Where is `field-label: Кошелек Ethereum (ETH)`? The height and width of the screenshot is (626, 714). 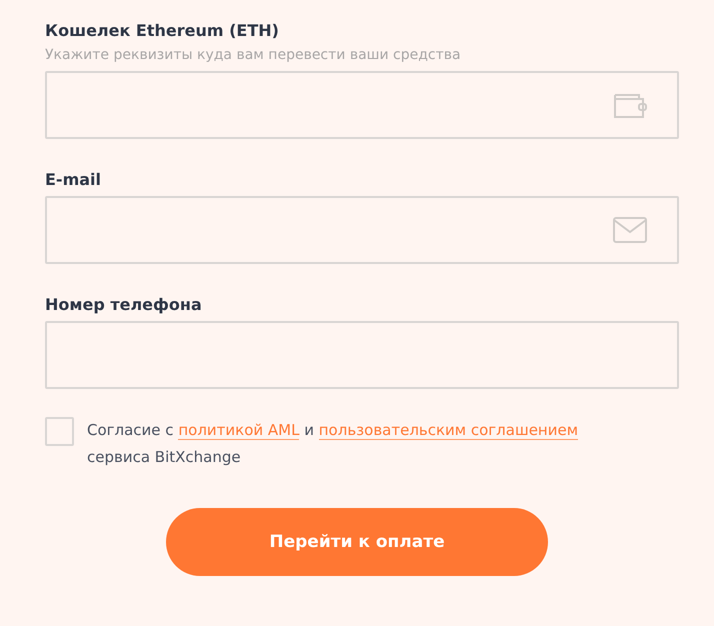
field-label: Кошелек Ethereum (ETH) is located at coordinates (162, 31).